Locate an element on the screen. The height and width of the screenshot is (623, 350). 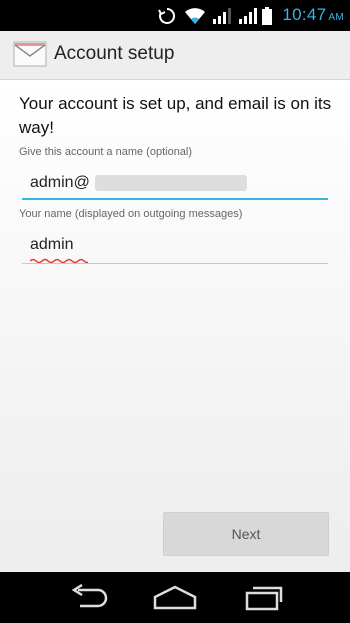
your-name-underline is located at coordinates (175, 263).